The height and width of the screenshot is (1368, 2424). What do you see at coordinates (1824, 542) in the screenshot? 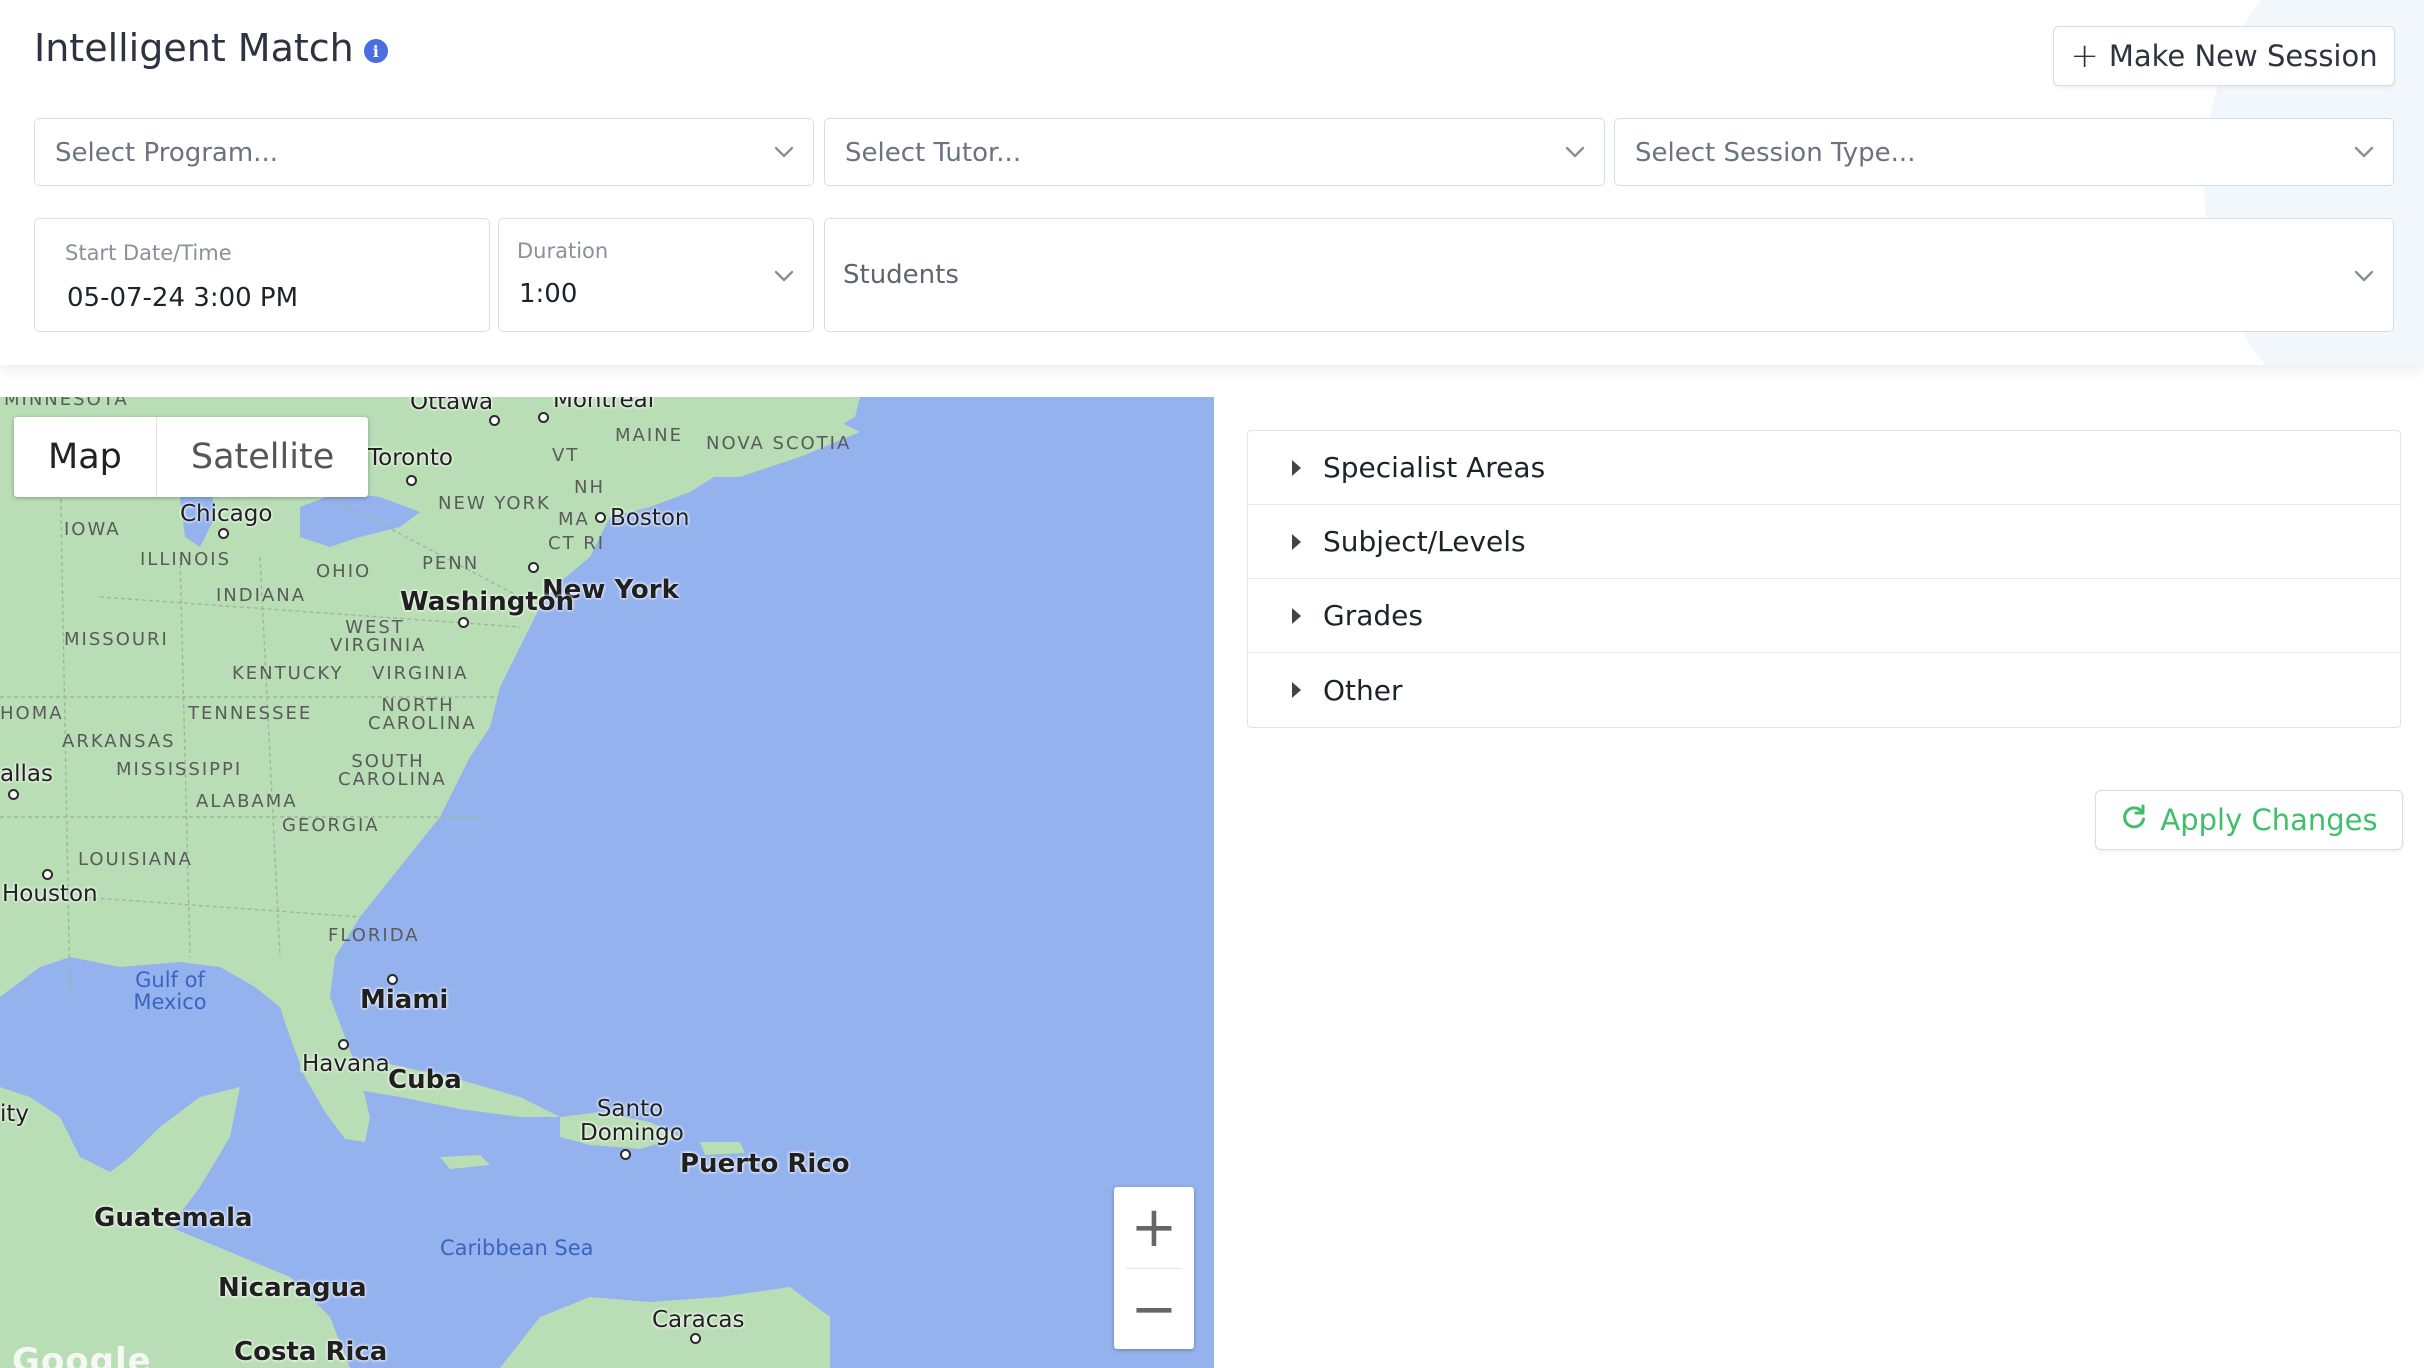
I see `accordion-subject-levels: Subject/Levels` at bounding box center [1824, 542].